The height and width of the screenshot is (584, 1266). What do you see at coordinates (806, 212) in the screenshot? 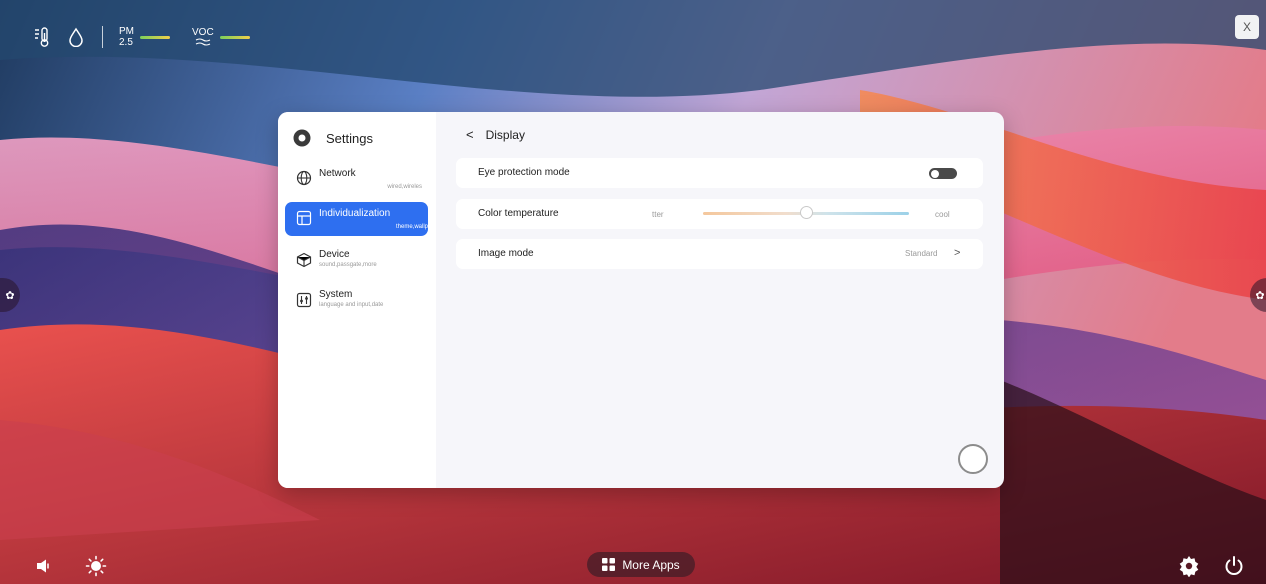
I see `color-temperature-slider-thumb` at bounding box center [806, 212].